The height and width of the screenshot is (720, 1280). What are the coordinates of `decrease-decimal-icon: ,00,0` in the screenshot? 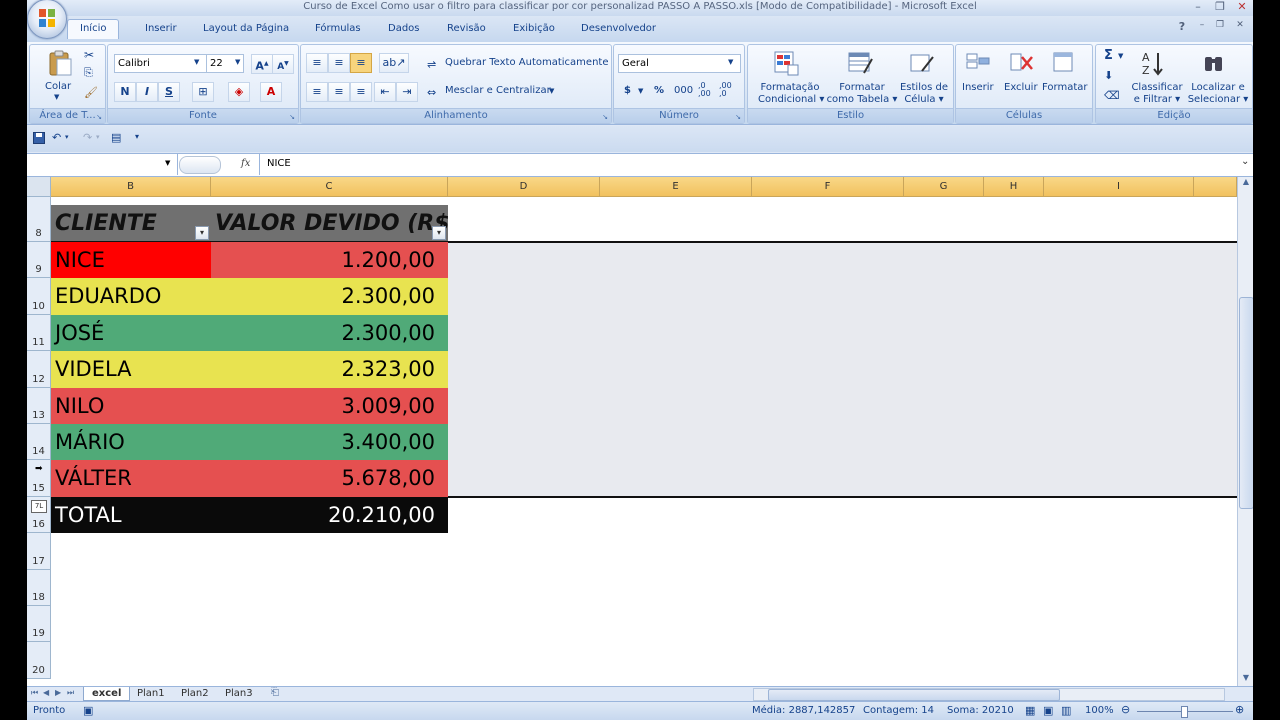 It's located at (725, 90).